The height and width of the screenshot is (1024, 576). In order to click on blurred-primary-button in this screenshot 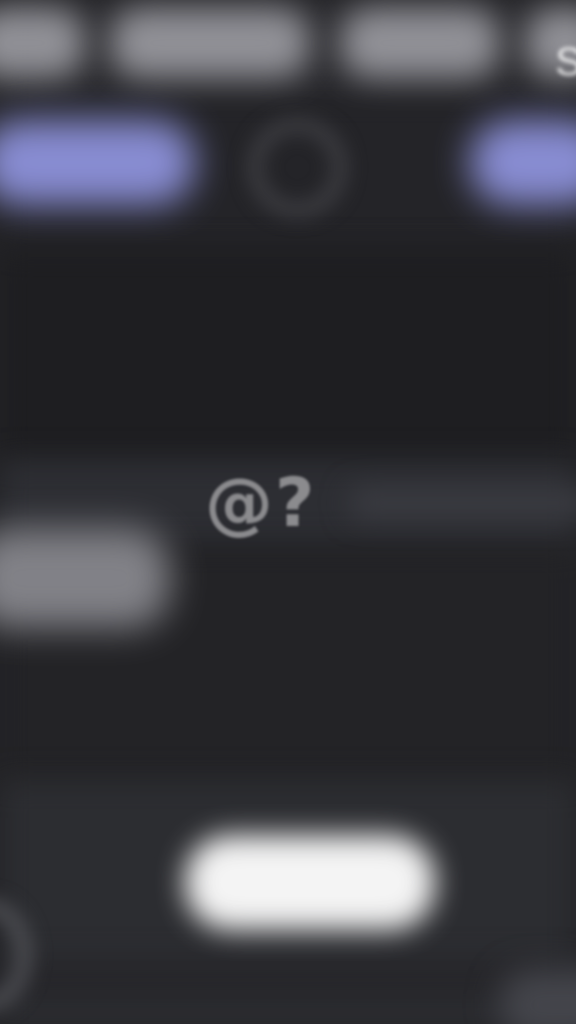, I will do `click(310, 882)`.